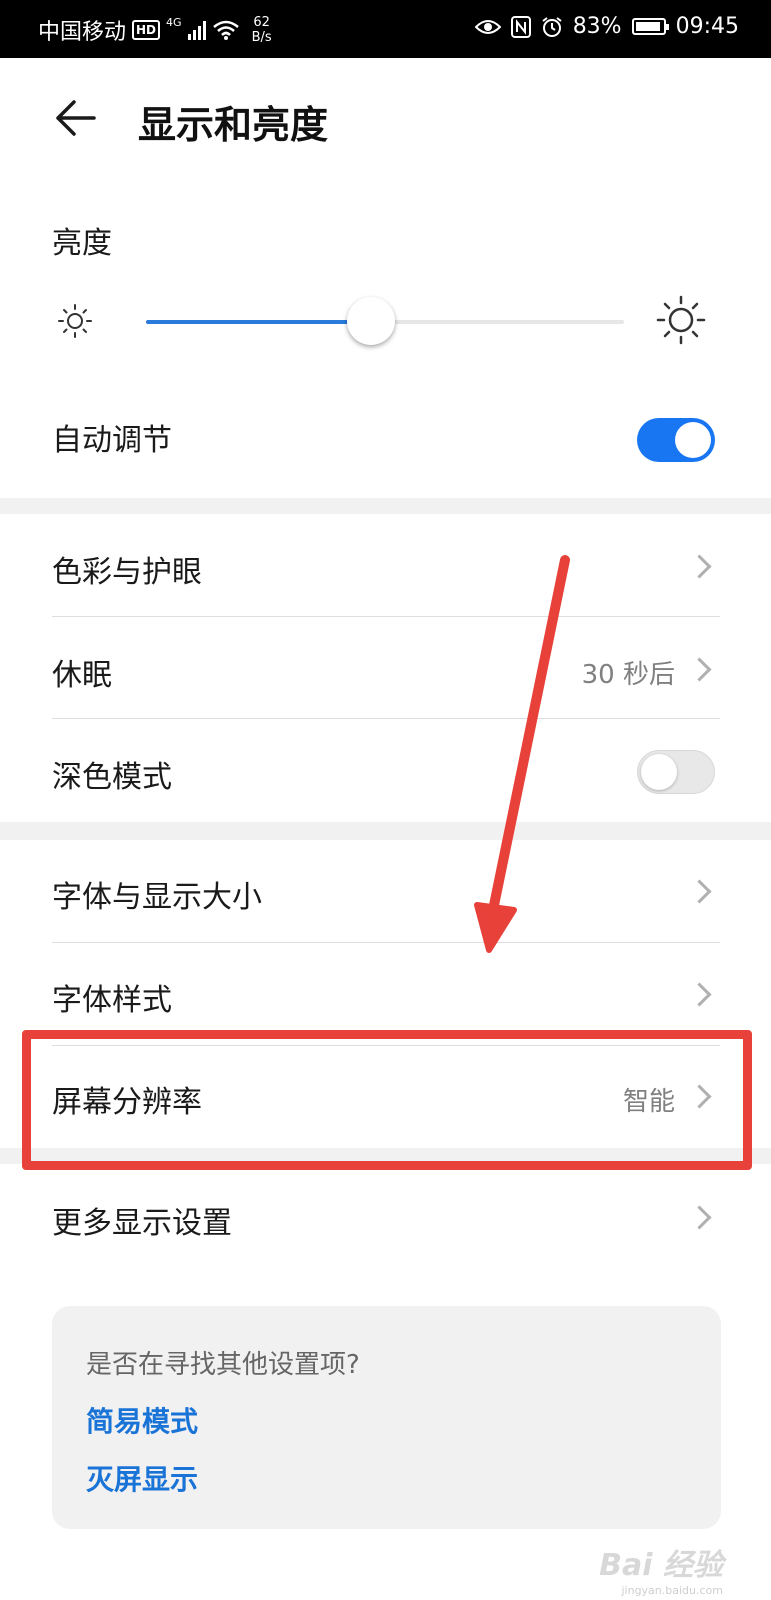 Image resolution: width=771 pixels, height=1600 pixels. I want to click on signal-icon, so click(196, 30).